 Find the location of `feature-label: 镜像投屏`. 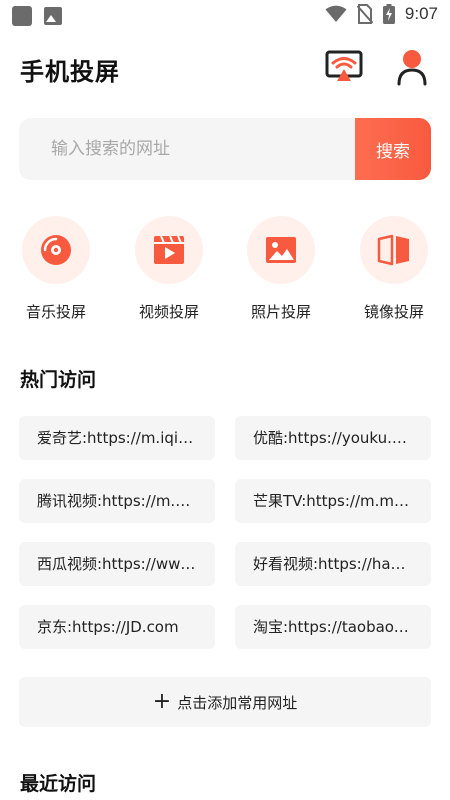

feature-label: 镜像投屏 is located at coordinates (393, 312).